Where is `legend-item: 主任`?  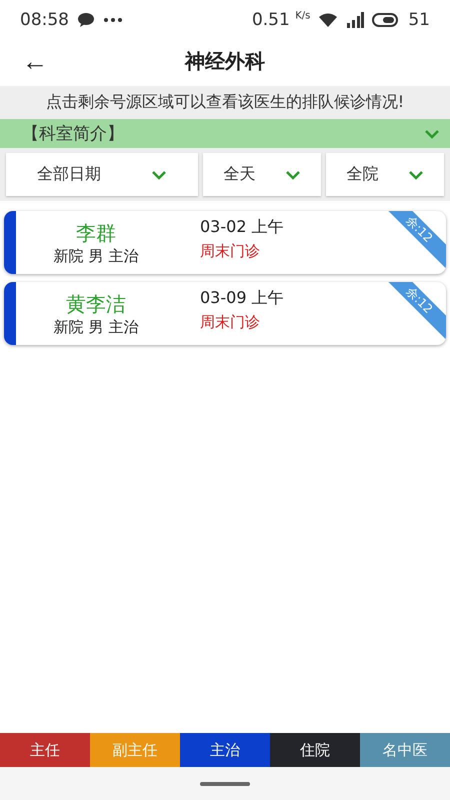 legend-item: 主任 is located at coordinates (45, 750).